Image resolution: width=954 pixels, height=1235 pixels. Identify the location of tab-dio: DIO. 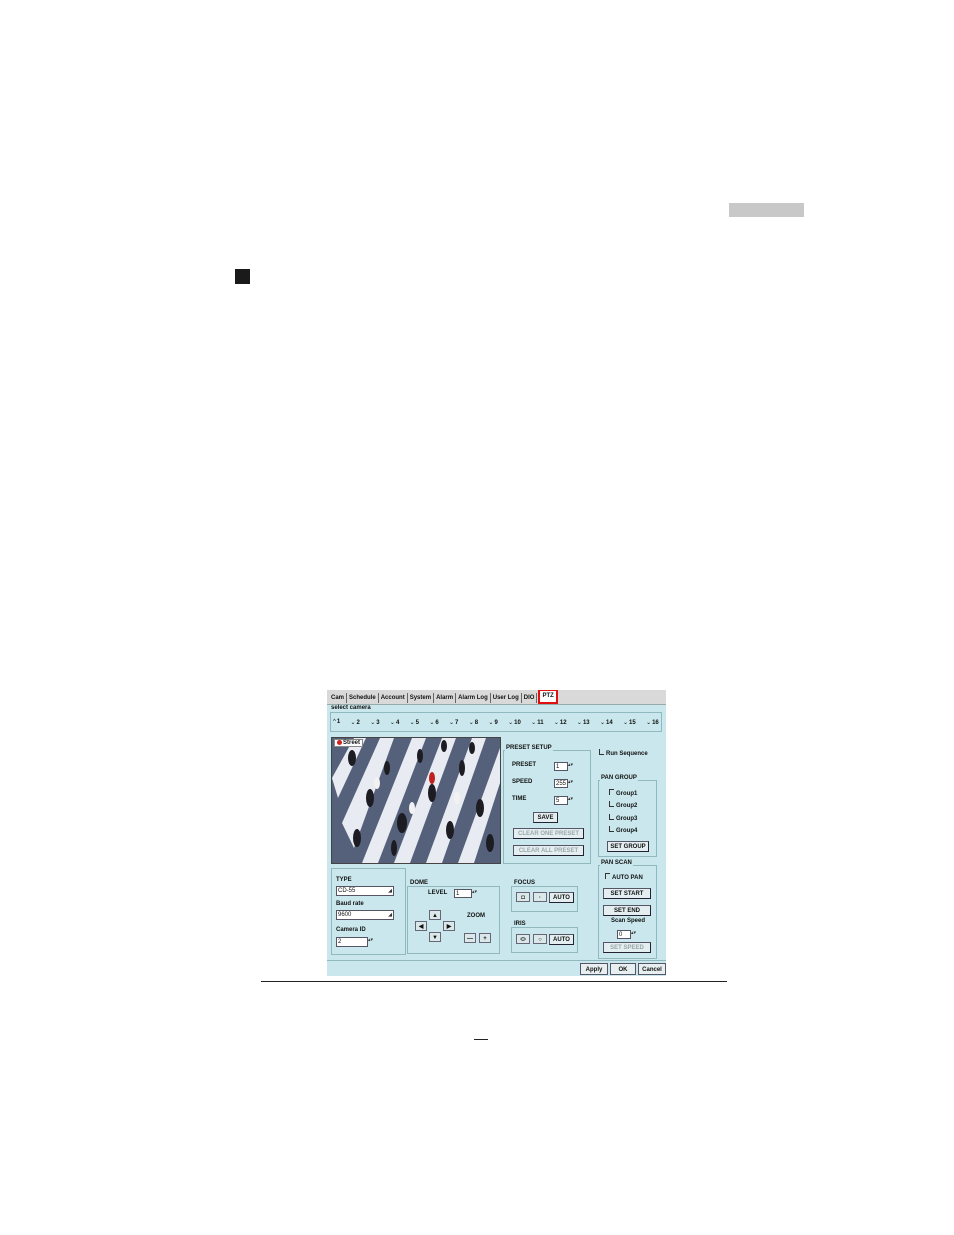
(530, 698).